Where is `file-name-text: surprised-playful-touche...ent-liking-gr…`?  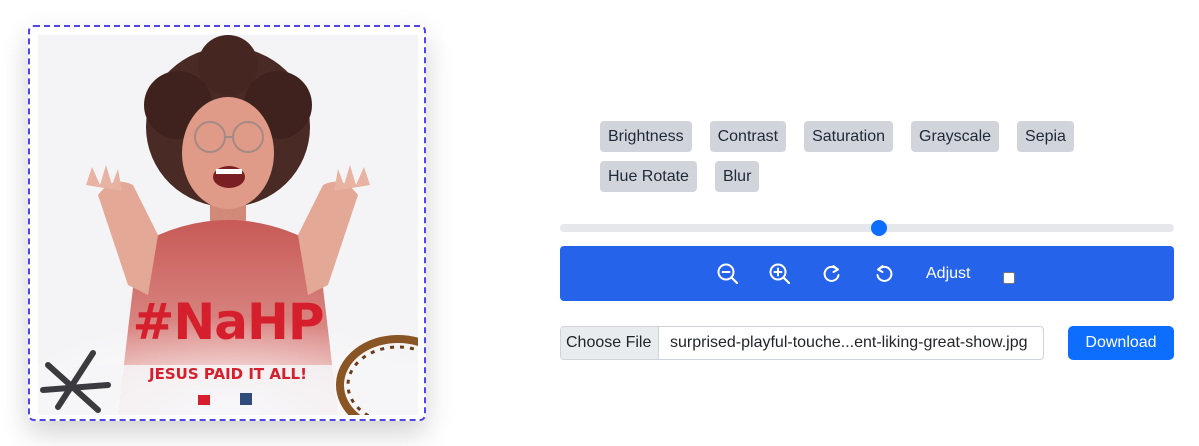 file-name-text: surprised-playful-touche...ent-liking-gr… is located at coordinates (849, 342).